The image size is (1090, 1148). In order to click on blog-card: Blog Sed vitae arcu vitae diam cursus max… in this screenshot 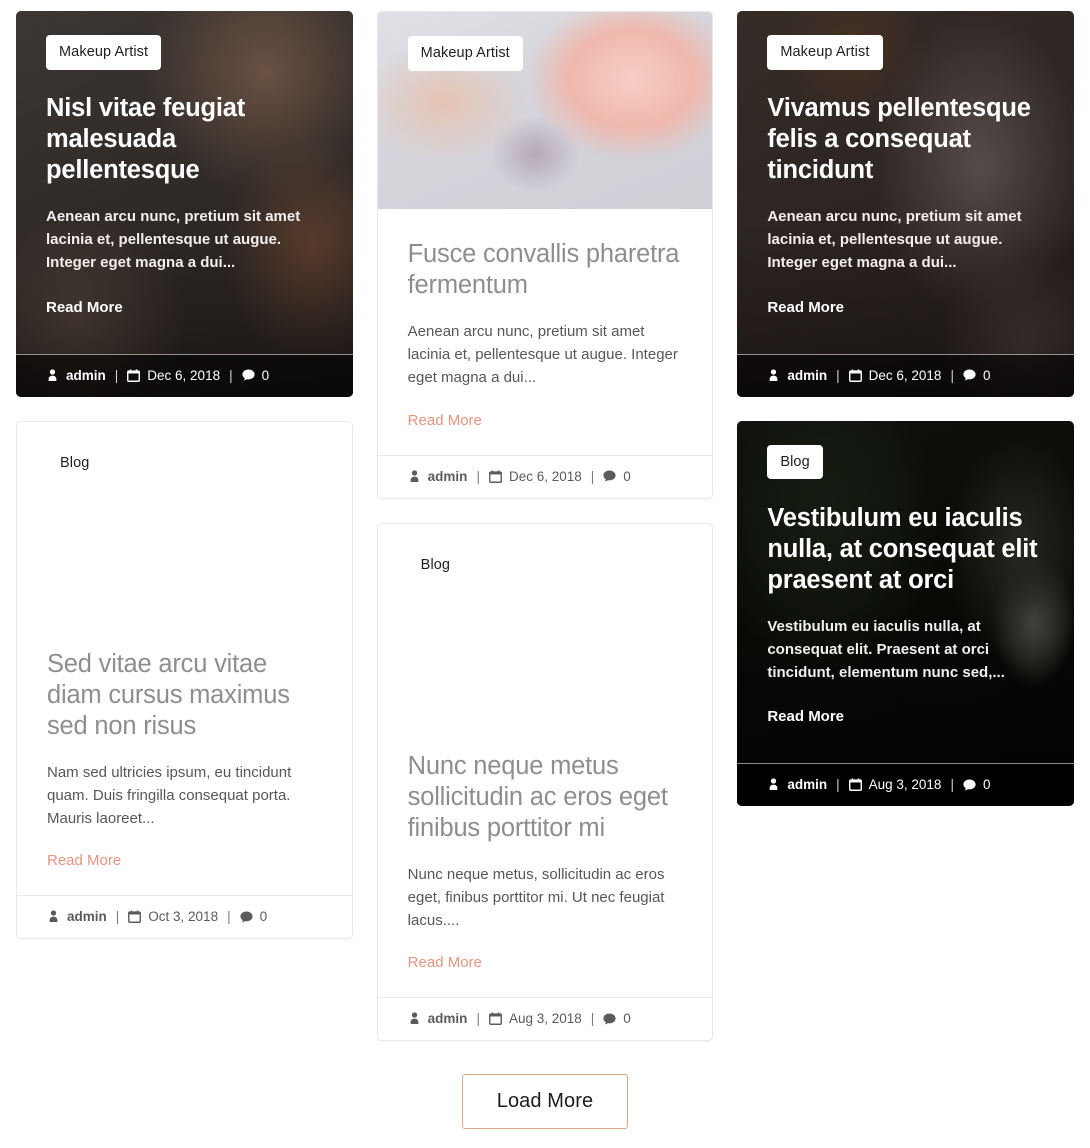, I will do `click(184, 680)`.